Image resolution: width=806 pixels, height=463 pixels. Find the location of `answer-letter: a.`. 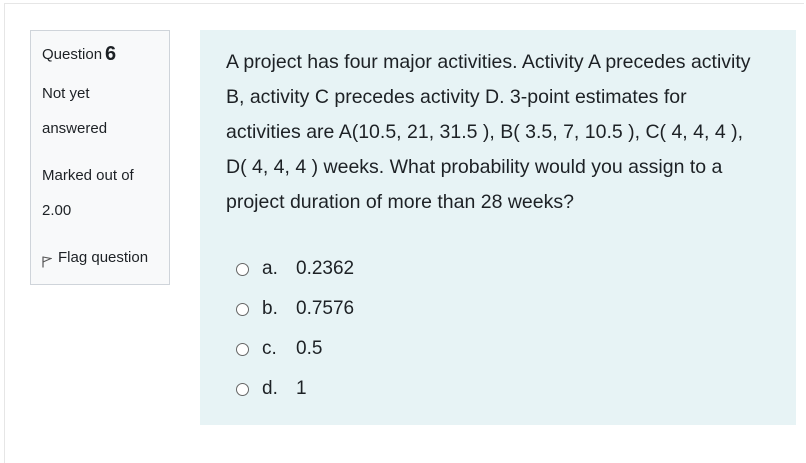

answer-letter: a. is located at coordinates (270, 268).